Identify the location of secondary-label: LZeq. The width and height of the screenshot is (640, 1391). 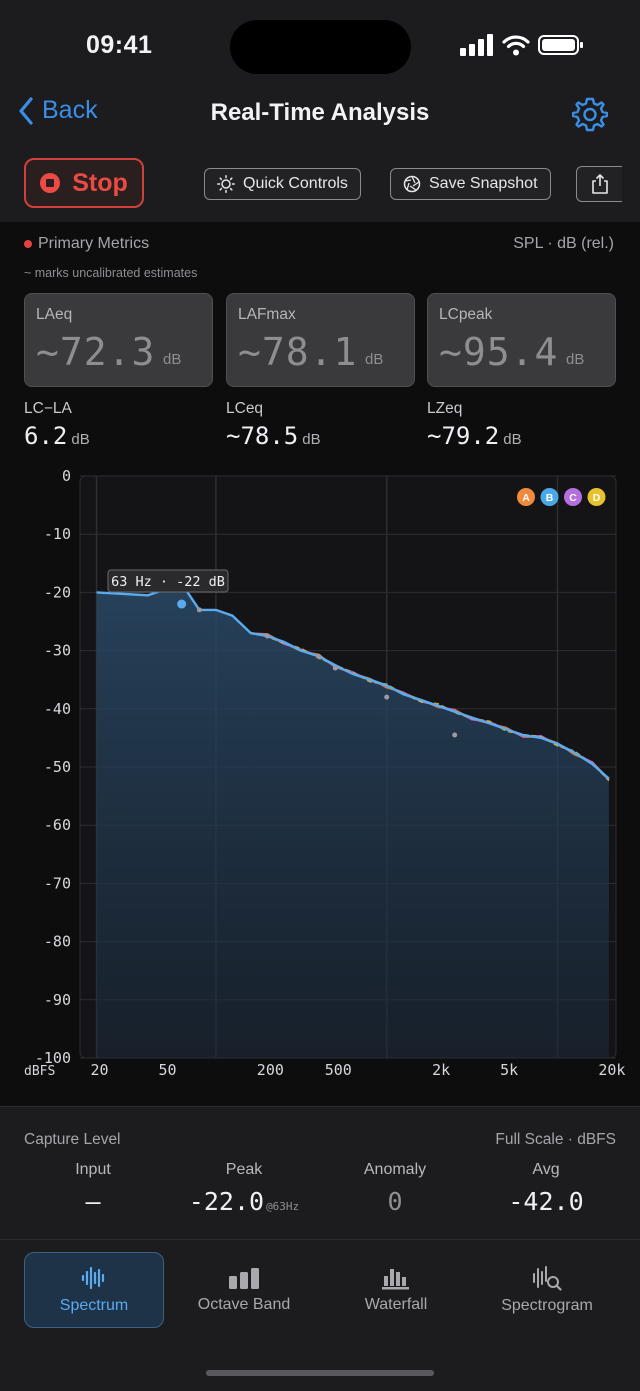
(445, 408).